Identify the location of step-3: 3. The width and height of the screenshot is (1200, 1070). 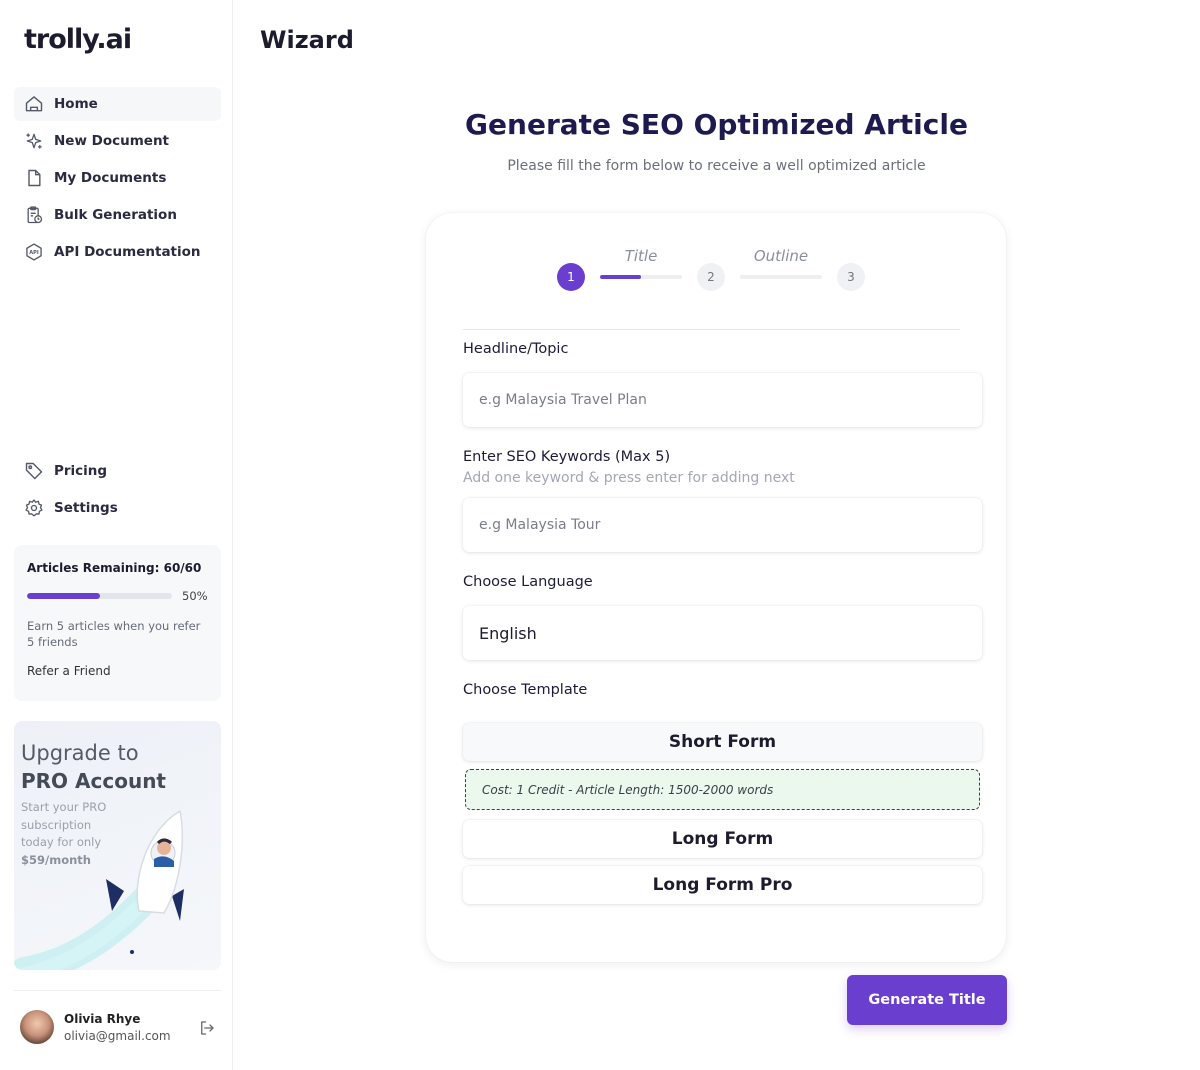
(851, 277).